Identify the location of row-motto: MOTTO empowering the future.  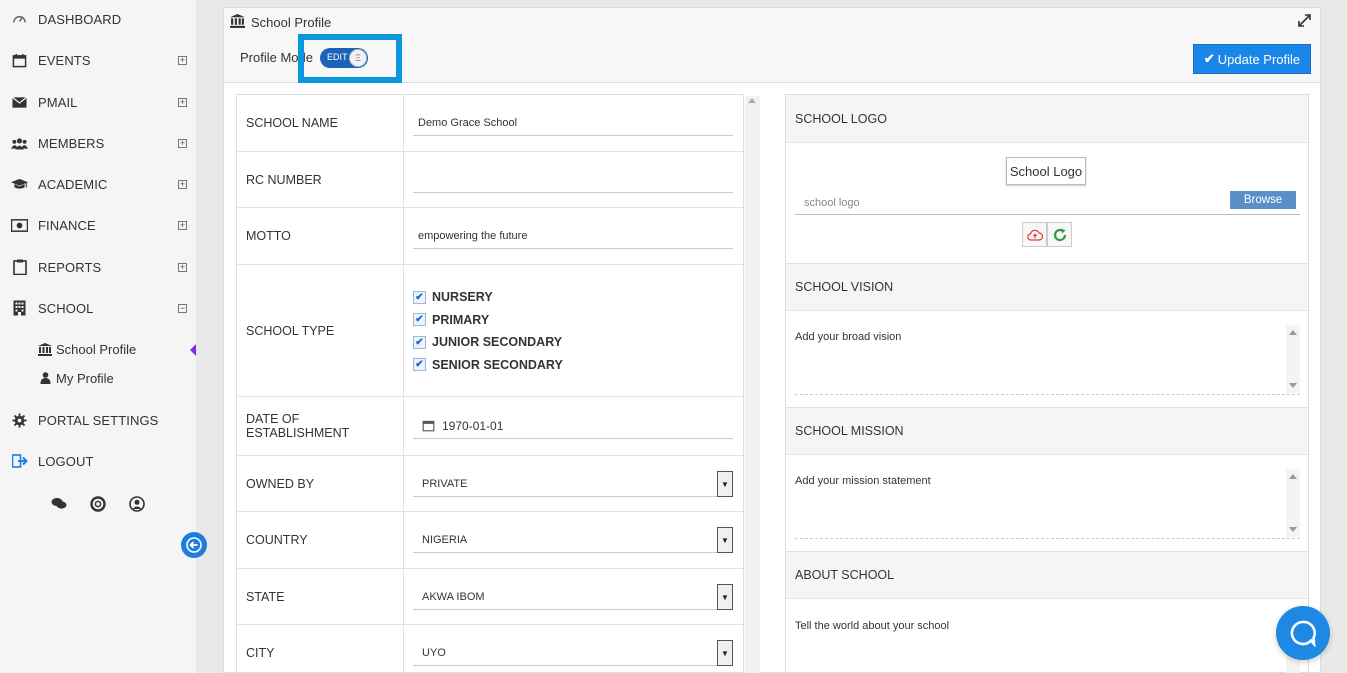
(490, 236).